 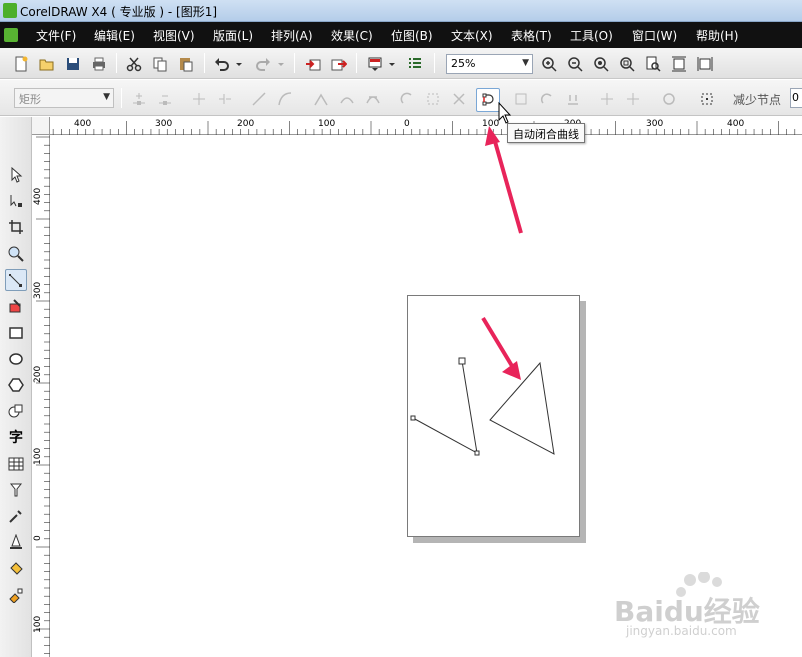 What do you see at coordinates (681, 631) in the screenshot?
I see `watermark-url: jingyan.baidu.com` at bounding box center [681, 631].